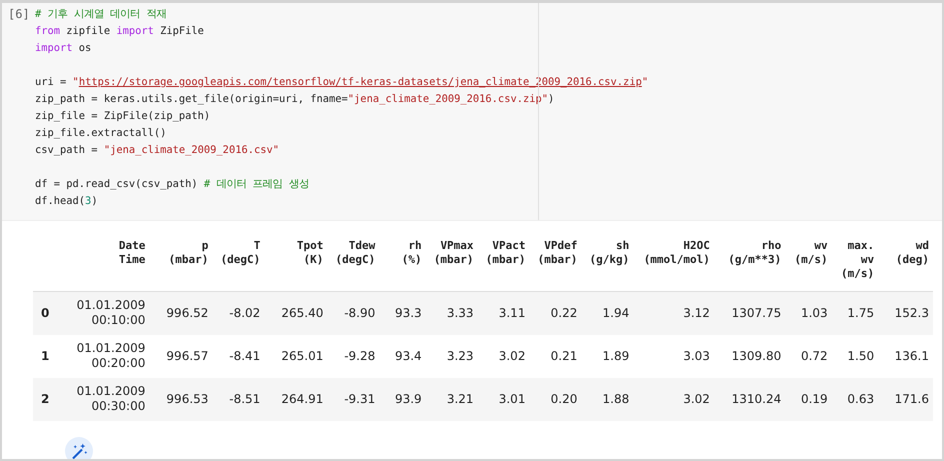  I want to click on table-cell: 0.22, so click(555, 313).